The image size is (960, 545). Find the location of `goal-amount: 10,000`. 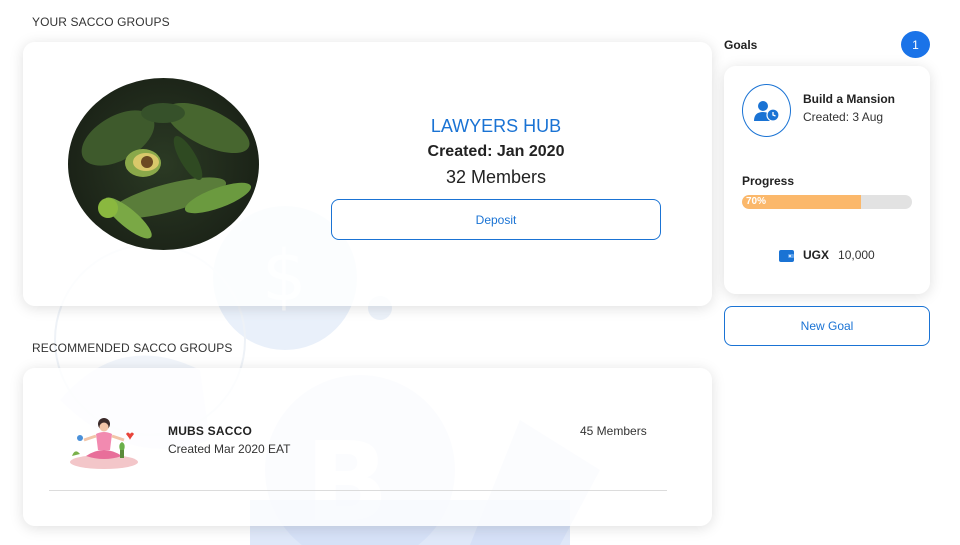

goal-amount: 10,000 is located at coordinates (856, 255).